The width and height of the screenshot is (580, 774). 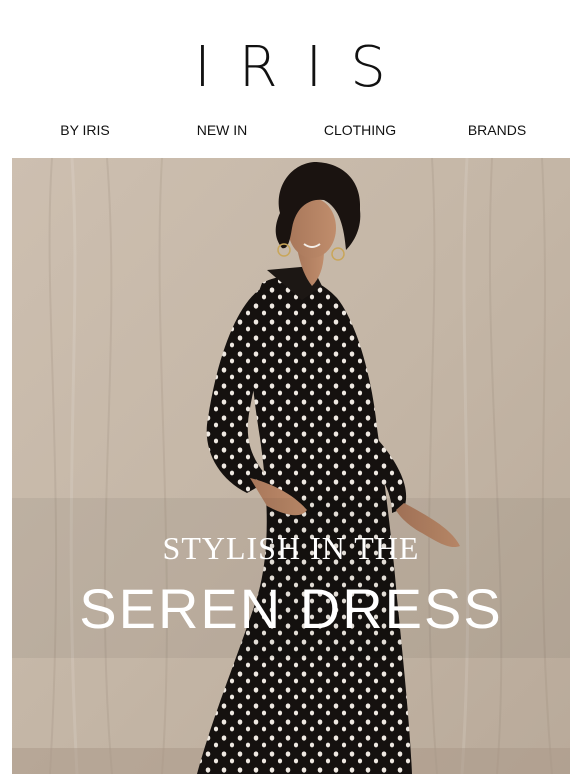 I want to click on nav-item-by-iris: BY IRIS, so click(x=85, y=130).